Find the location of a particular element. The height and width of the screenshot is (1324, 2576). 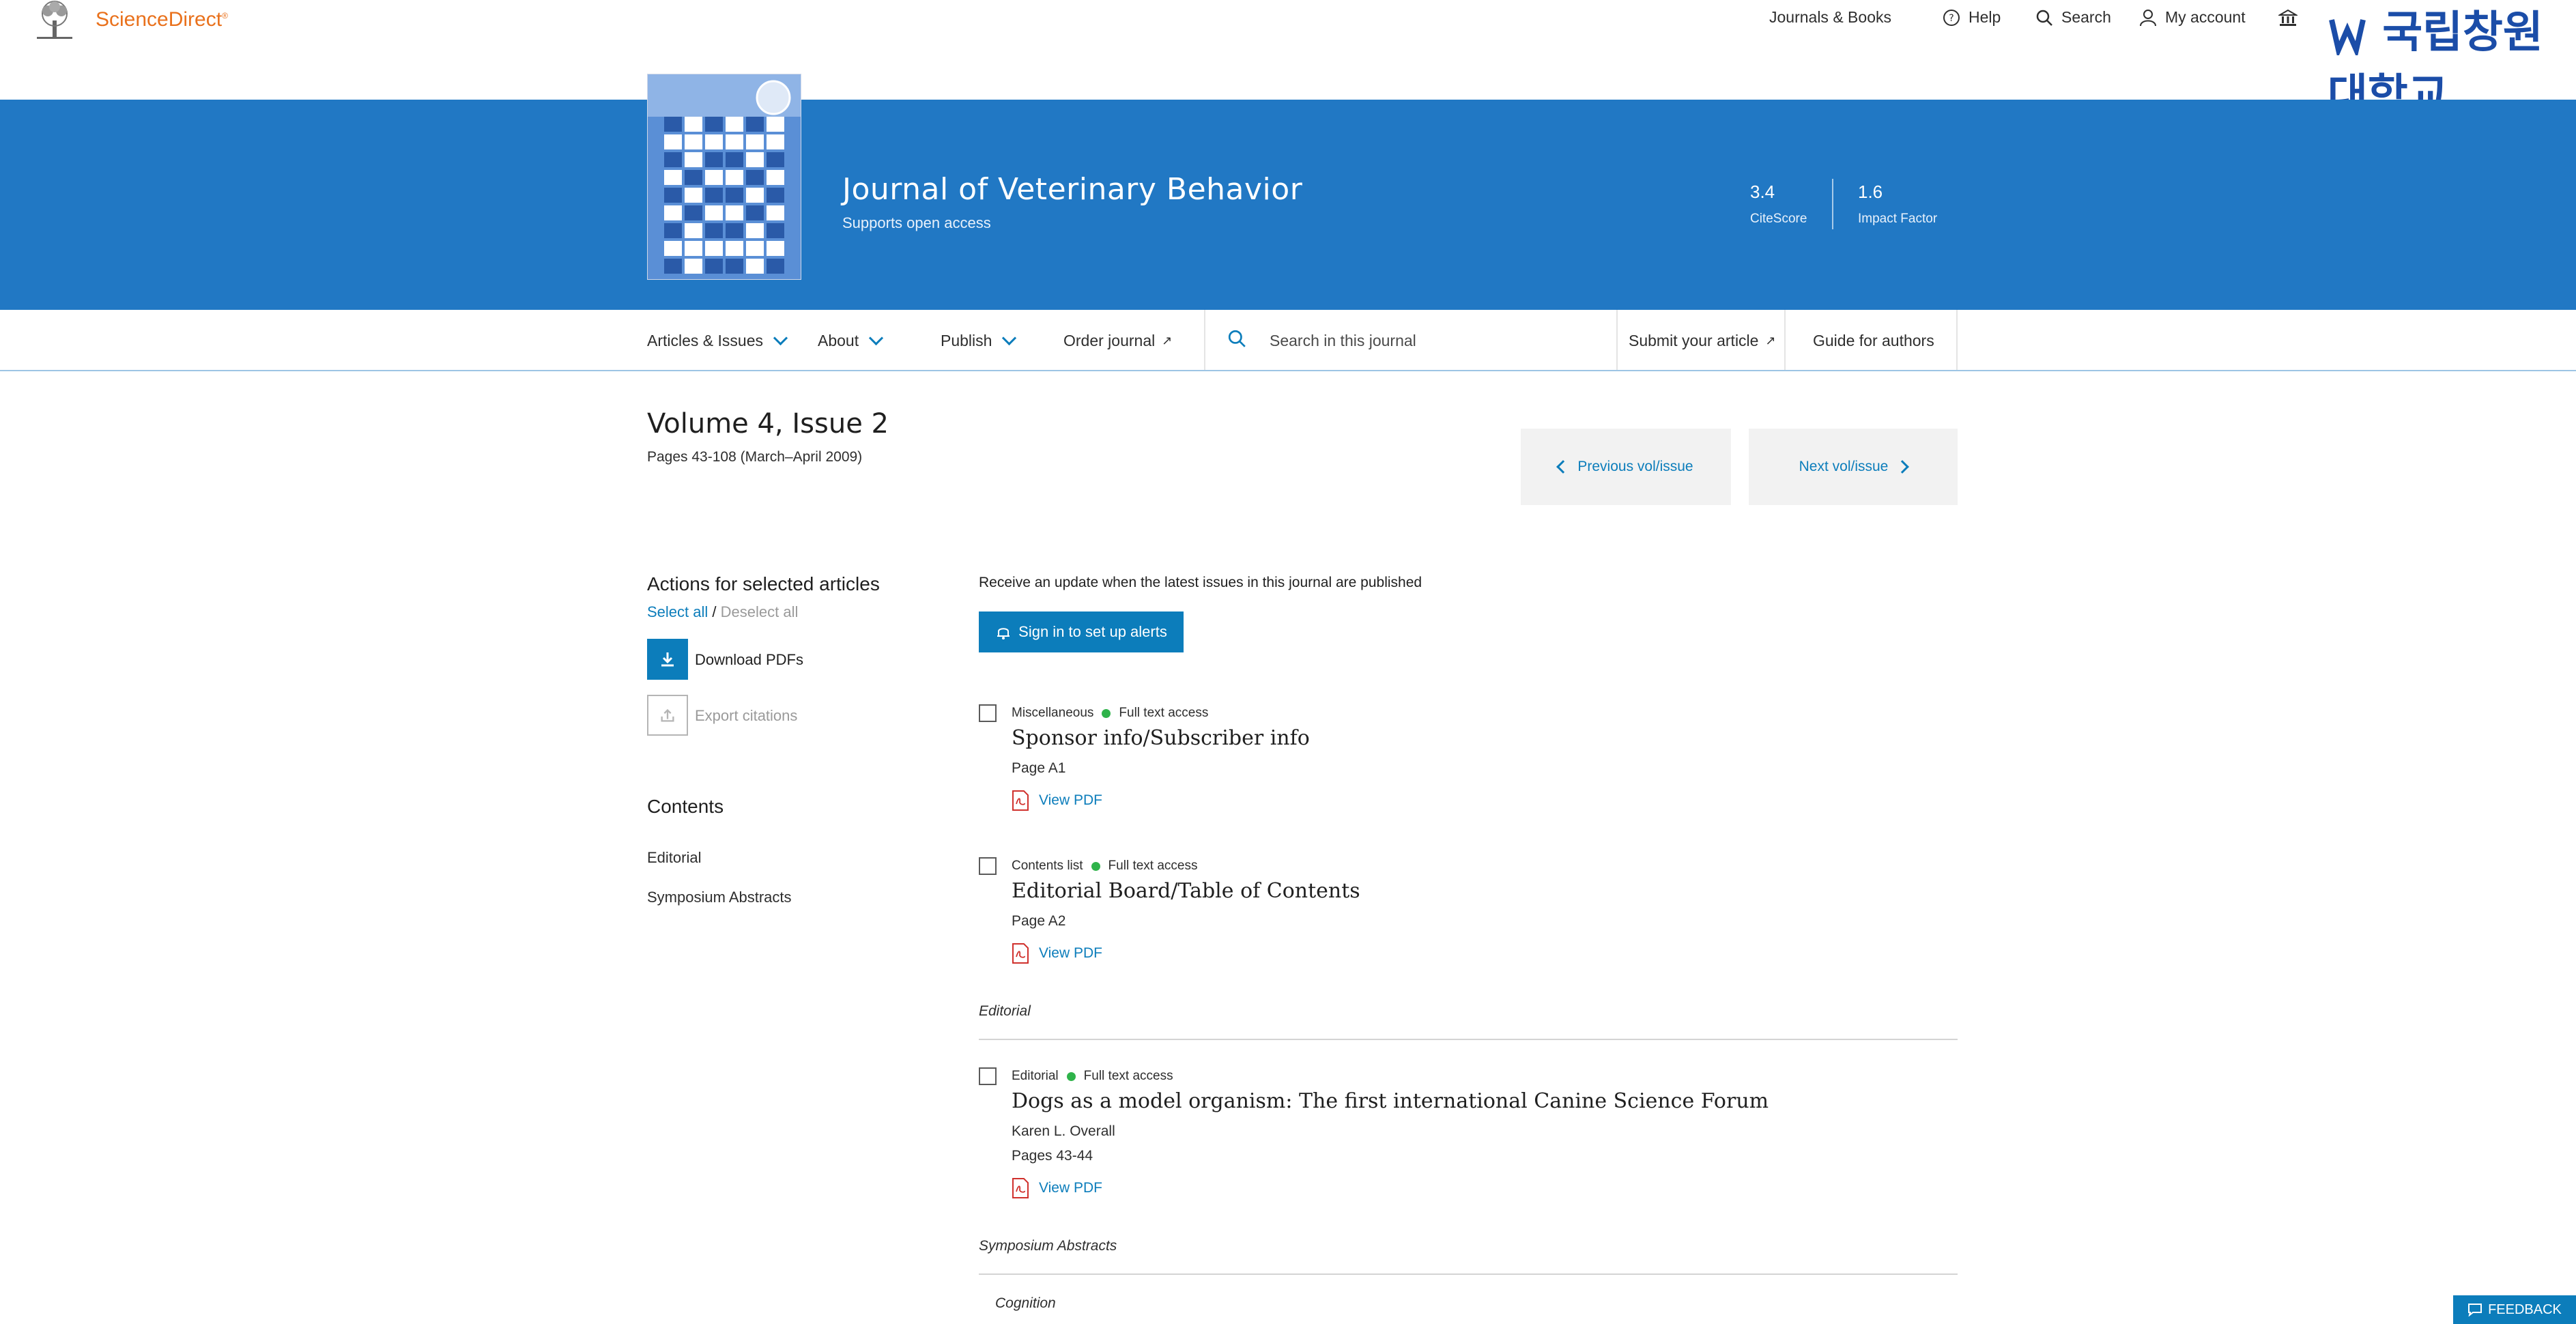

nav-about: About is located at coordinates (851, 340).